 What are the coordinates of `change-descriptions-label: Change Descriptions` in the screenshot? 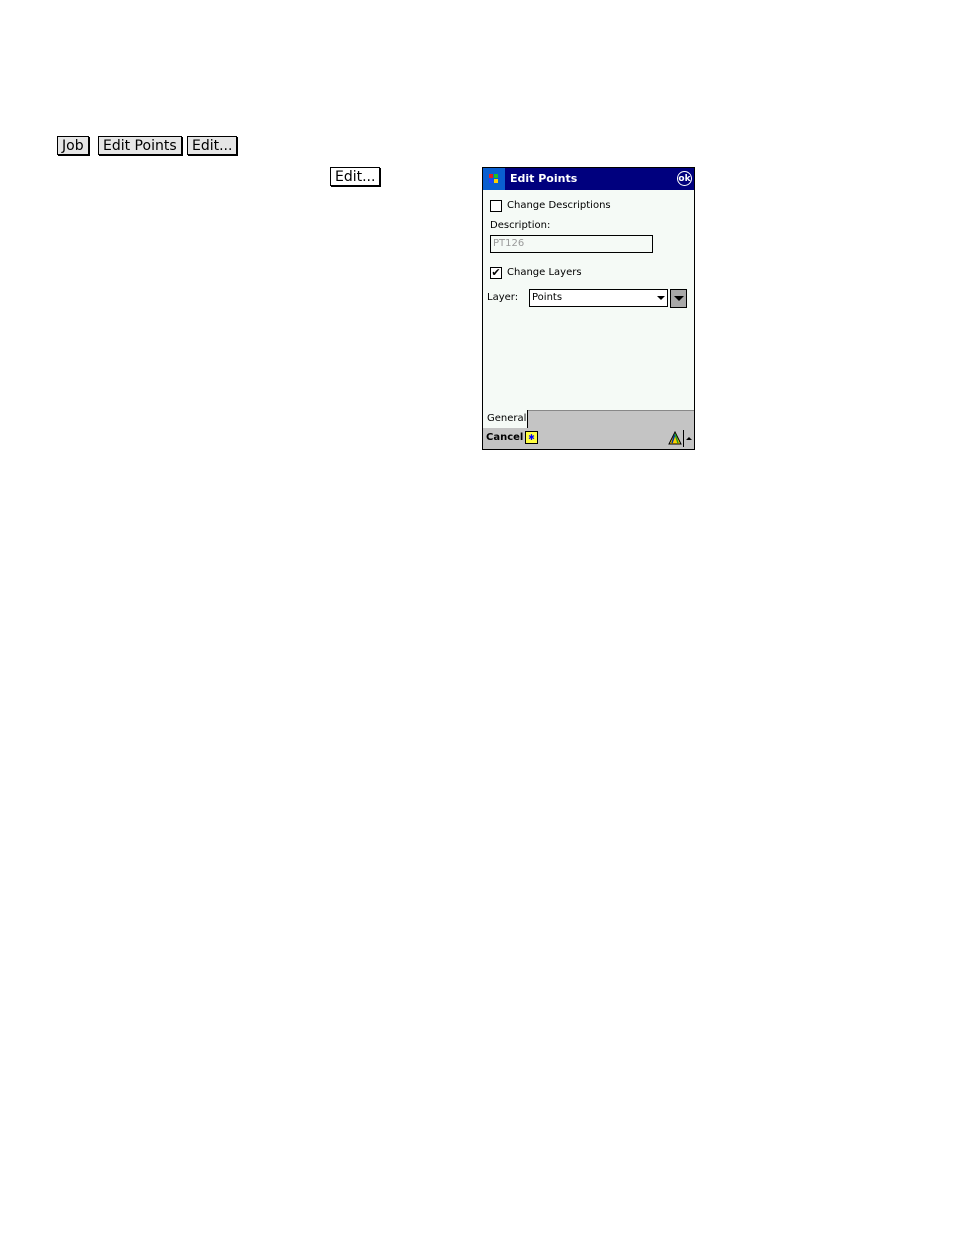 It's located at (559, 205).